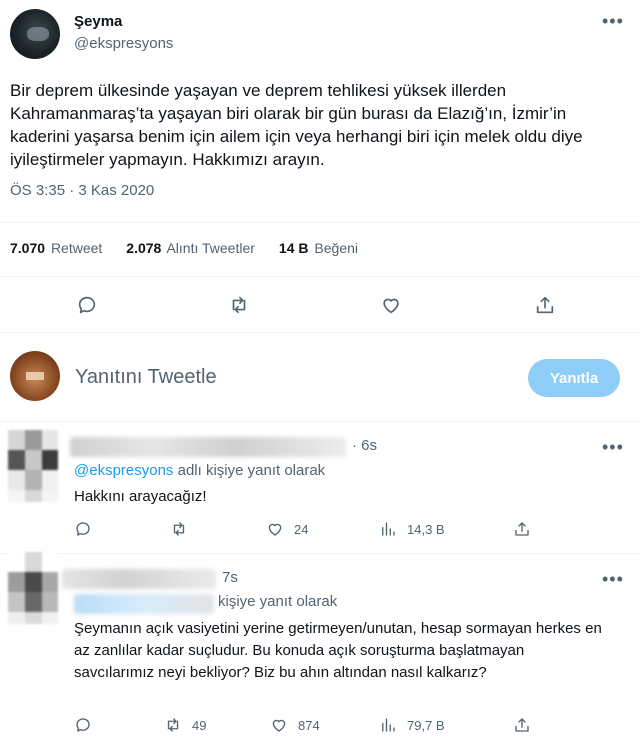 Image resolution: width=640 pixels, height=752 pixels. I want to click on reply-time: · 6s, so click(364, 445).